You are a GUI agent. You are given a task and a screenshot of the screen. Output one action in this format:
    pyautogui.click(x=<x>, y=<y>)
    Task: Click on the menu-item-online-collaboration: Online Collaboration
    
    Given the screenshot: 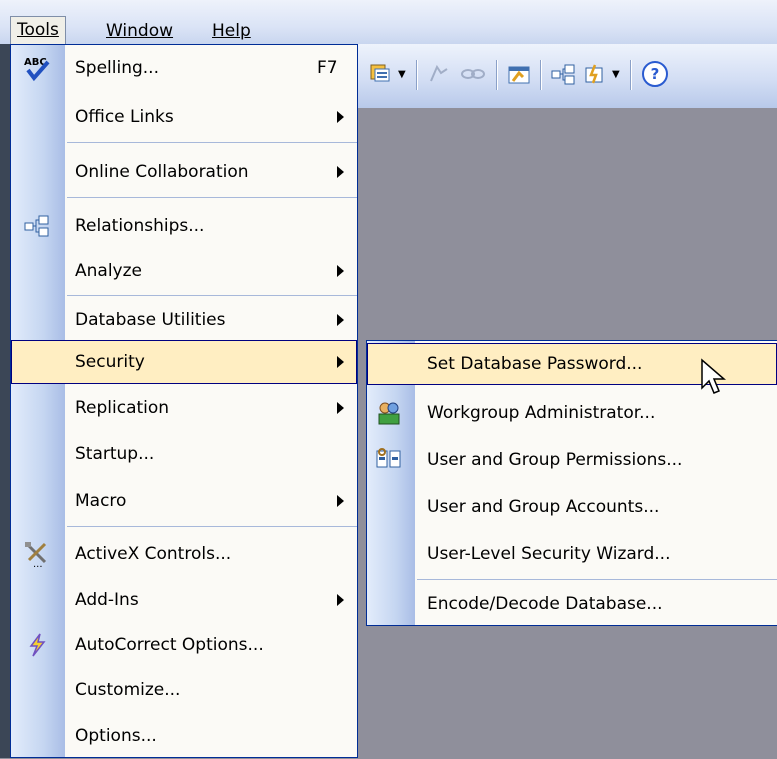 What is the action you would take?
    pyautogui.click(x=184, y=172)
    